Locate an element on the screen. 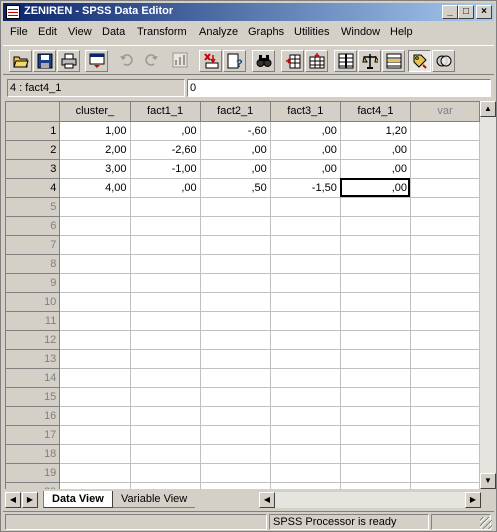 This screenshot has height=532, width=497. tab-variable-view: Variable View is located at coordinates (154, 499).